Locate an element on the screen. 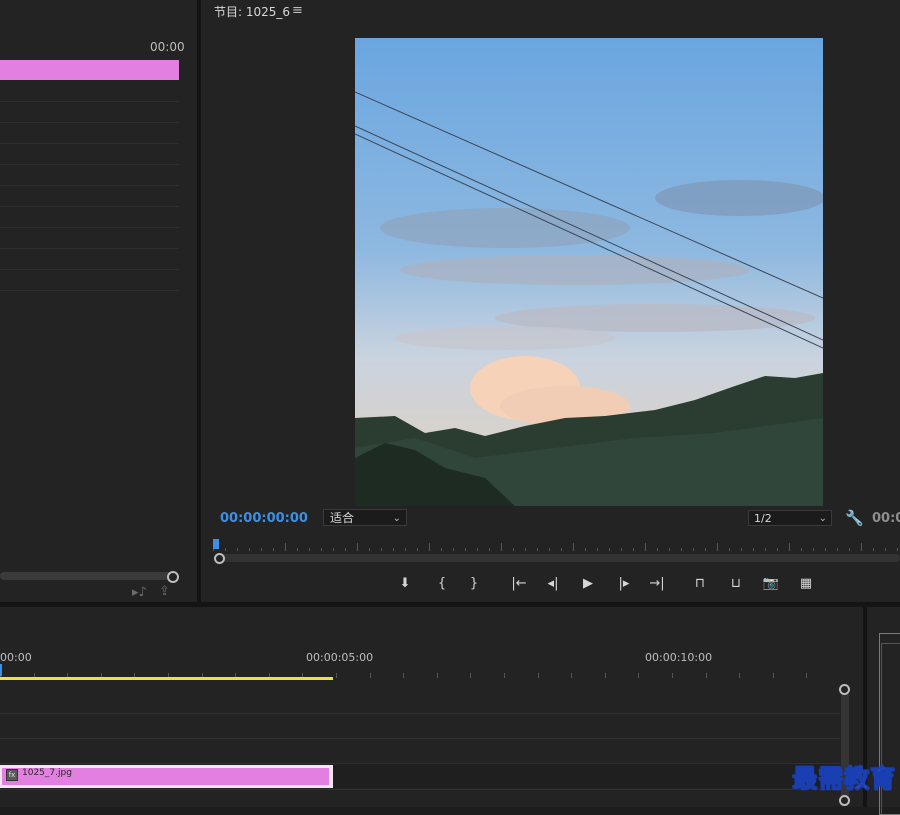 The height and width of the screenshot is (815, 900). timeline-scroll-handle-top is located at coordinates (844, 689).